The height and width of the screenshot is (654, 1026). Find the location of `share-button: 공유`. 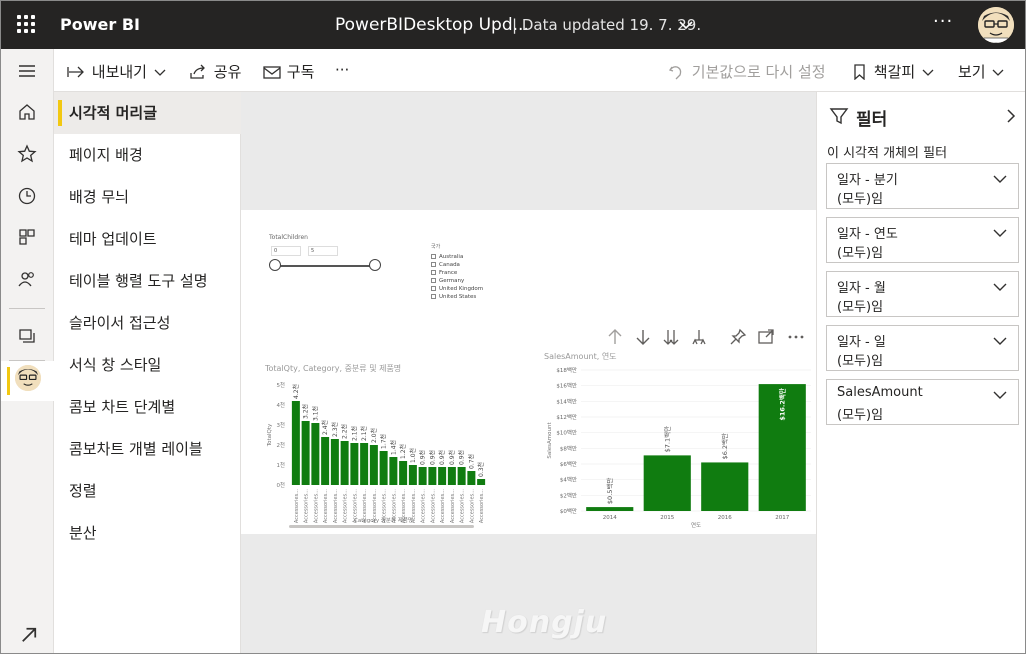

share-button: 공유 is located at coordinates (215, 71).